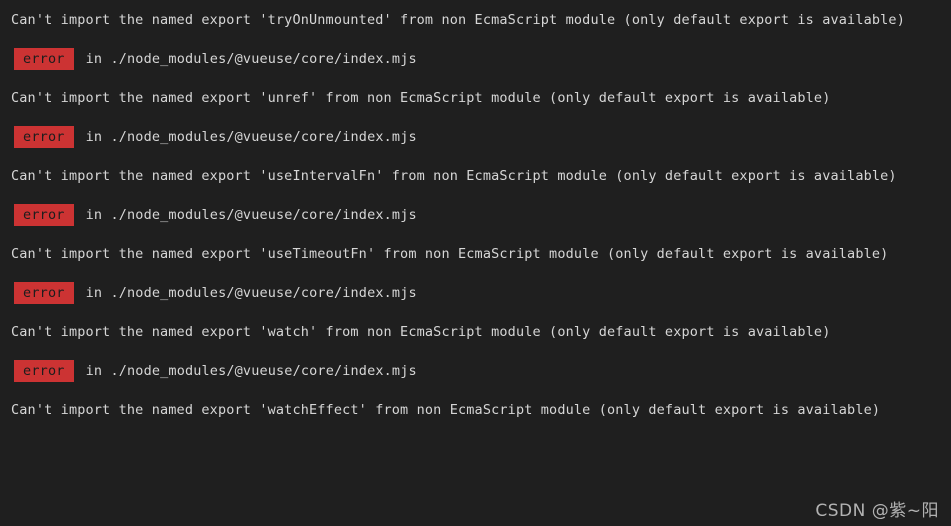  What do you see at coordinates (475, 5) in the screenshot?
I see `top-spacer` at bounding box center [475, 5].